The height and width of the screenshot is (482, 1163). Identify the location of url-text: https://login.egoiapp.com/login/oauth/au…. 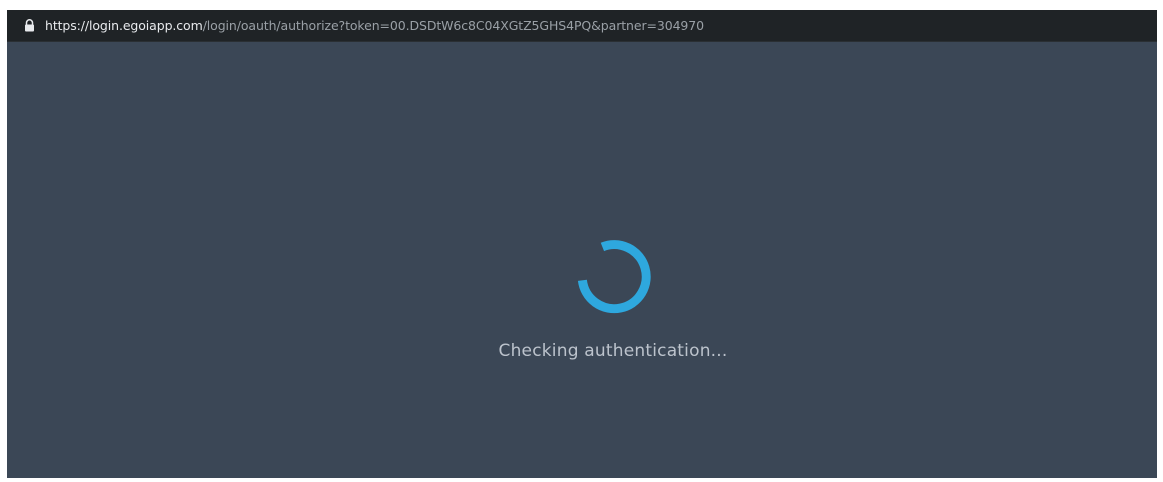
(374, 25).